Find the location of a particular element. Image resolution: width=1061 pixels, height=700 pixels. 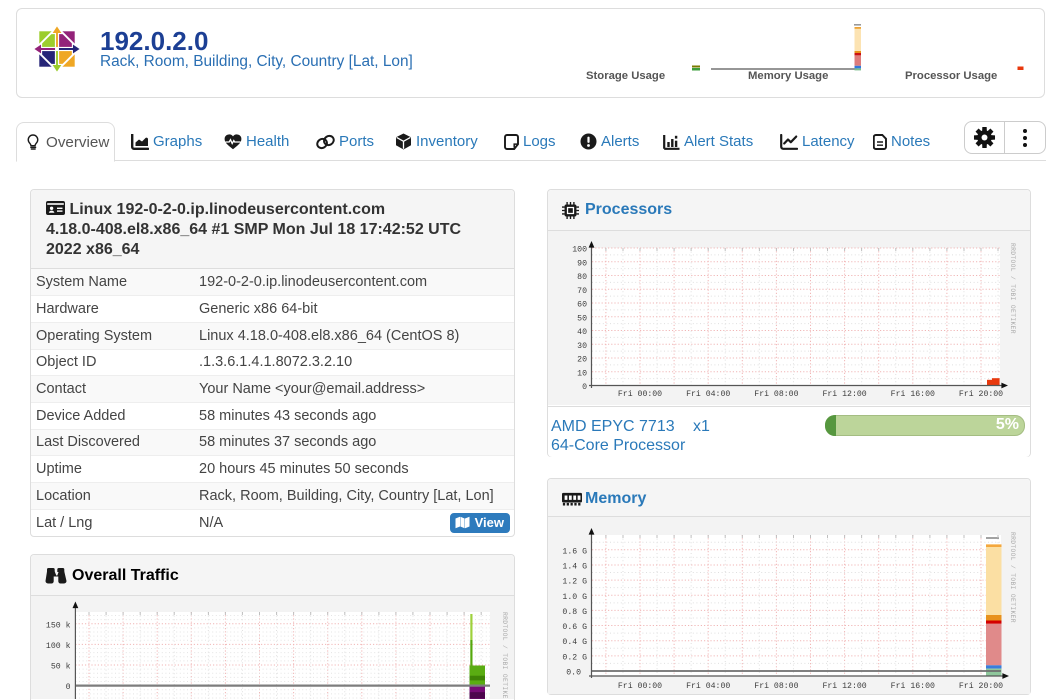

svg-text: 0.4 G is located at coordinates (574, 642).